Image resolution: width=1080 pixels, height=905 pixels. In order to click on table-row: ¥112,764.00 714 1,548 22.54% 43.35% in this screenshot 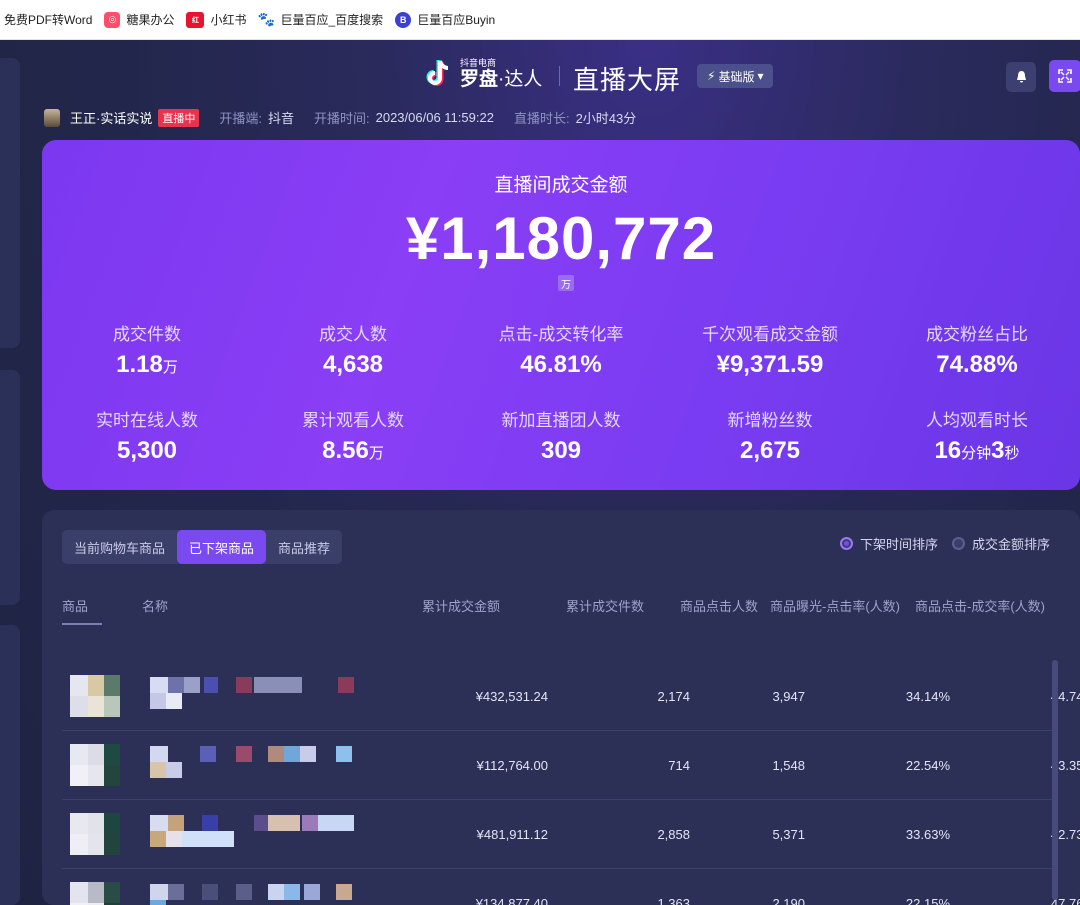, I will do `click(571, 765)`.